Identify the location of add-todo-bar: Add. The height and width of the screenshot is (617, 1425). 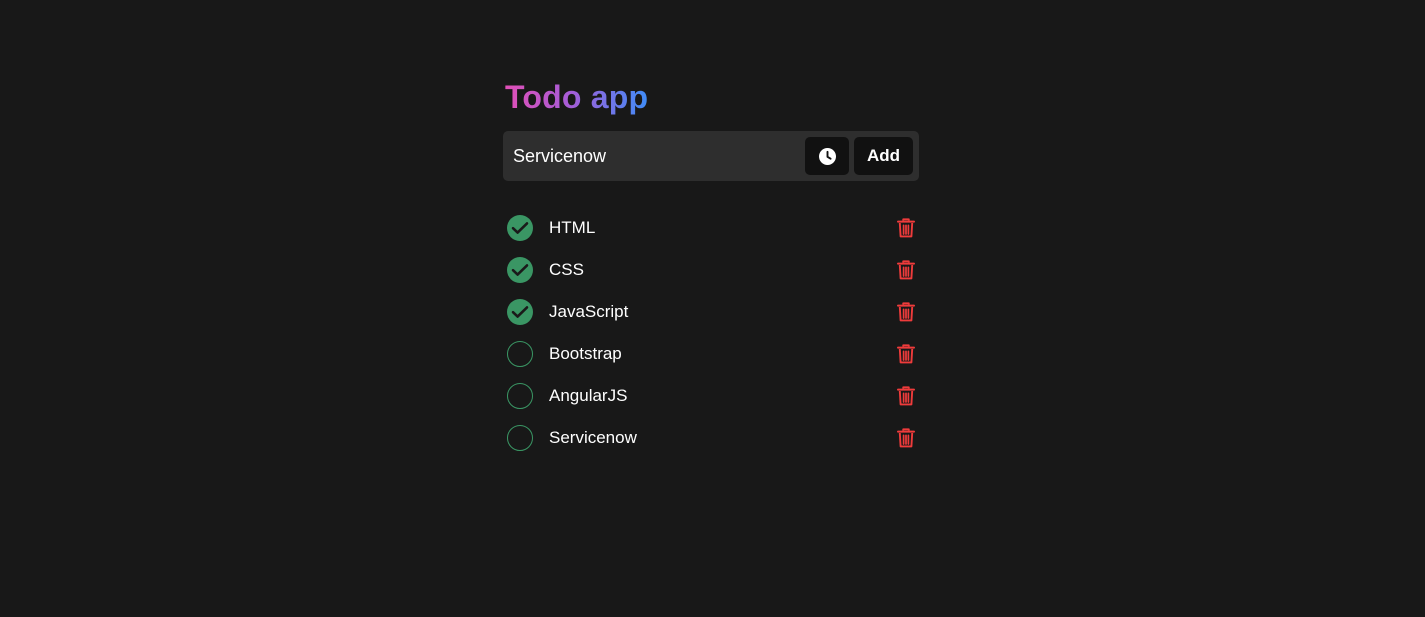
(711, 156).